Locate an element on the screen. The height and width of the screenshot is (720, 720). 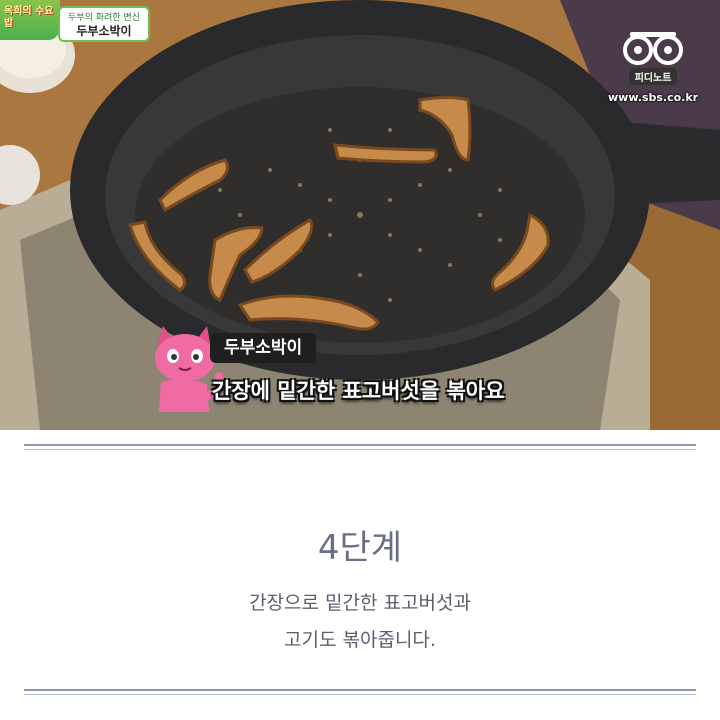
episode-title: 두부소박이 is located at coordinates (104, 31).